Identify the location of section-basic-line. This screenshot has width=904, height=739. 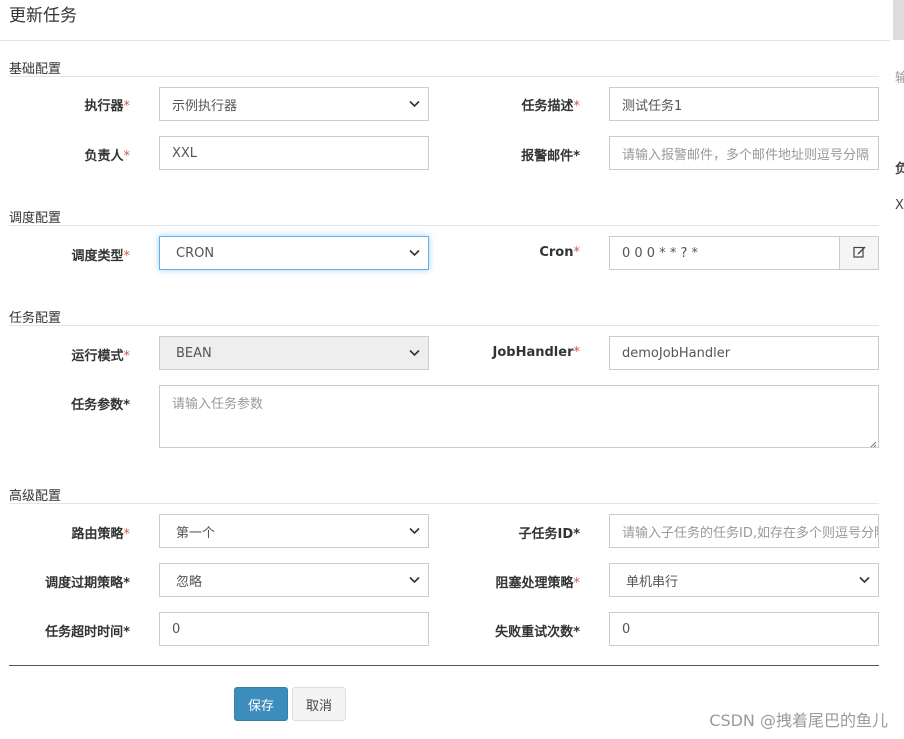
(444, 76).